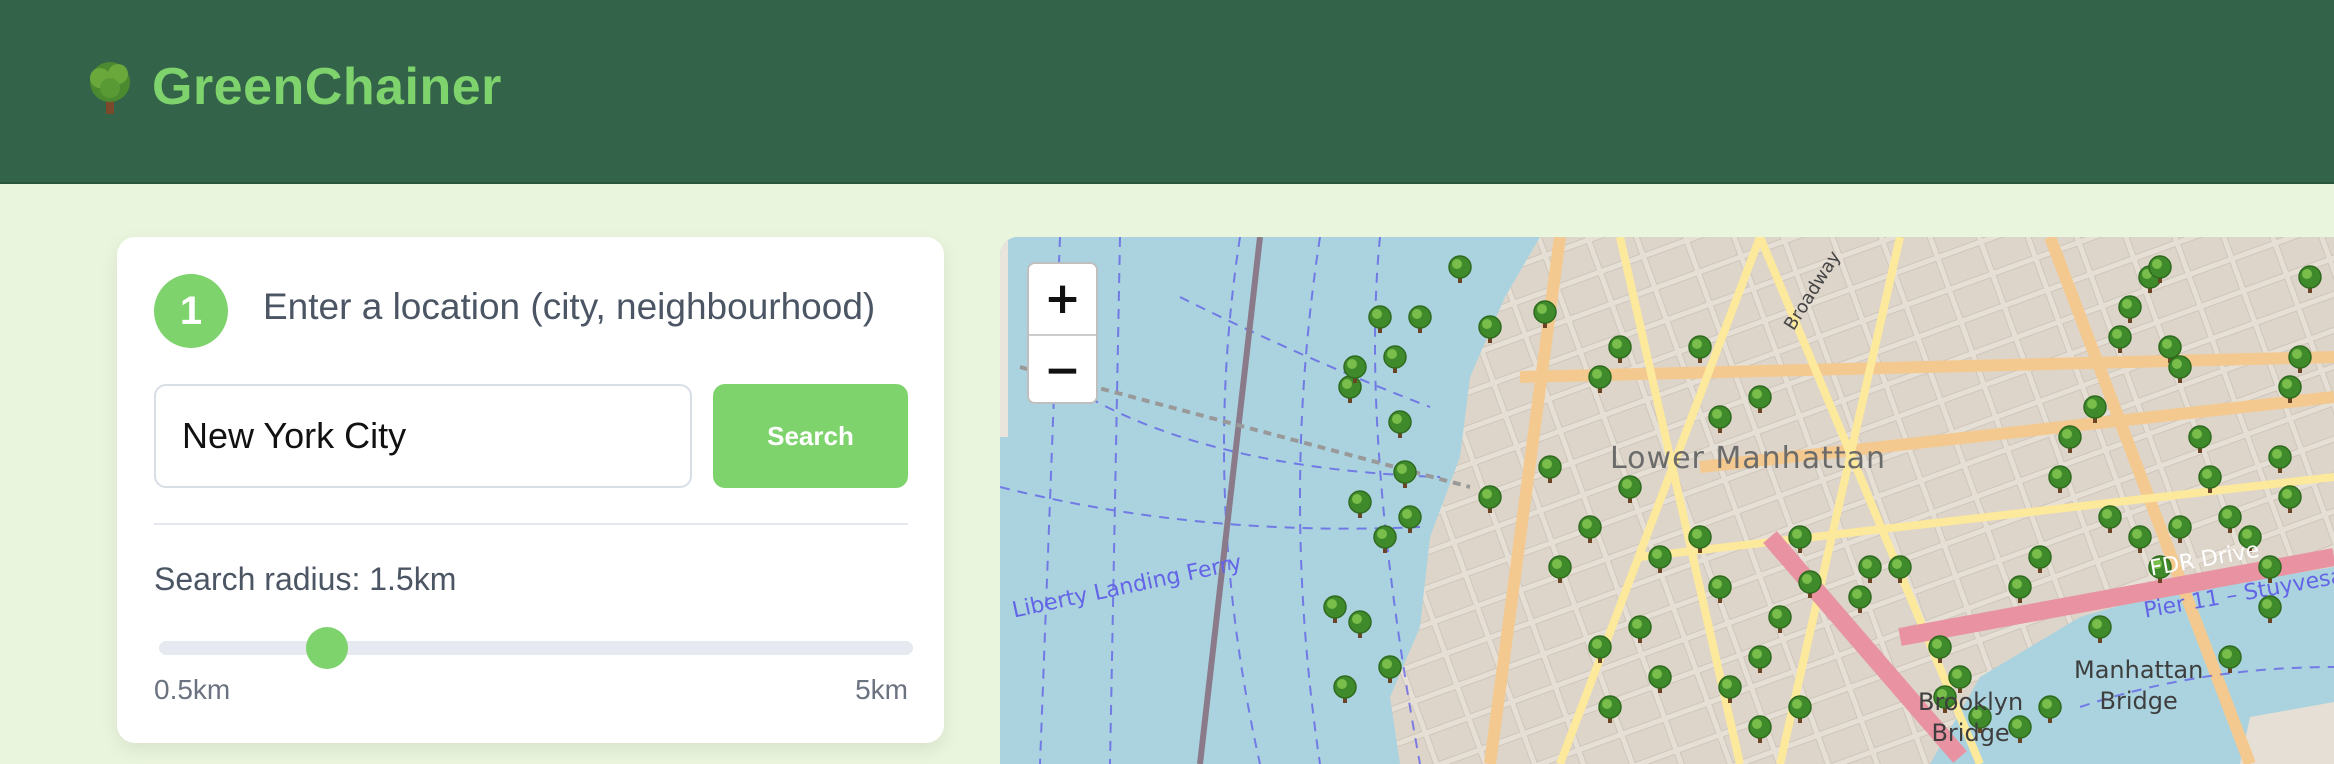  Describe the element at coordinates (1748, 458) in the screenshot. I see `map-label-lower-manhattan: Lower Manhattan` at that location.